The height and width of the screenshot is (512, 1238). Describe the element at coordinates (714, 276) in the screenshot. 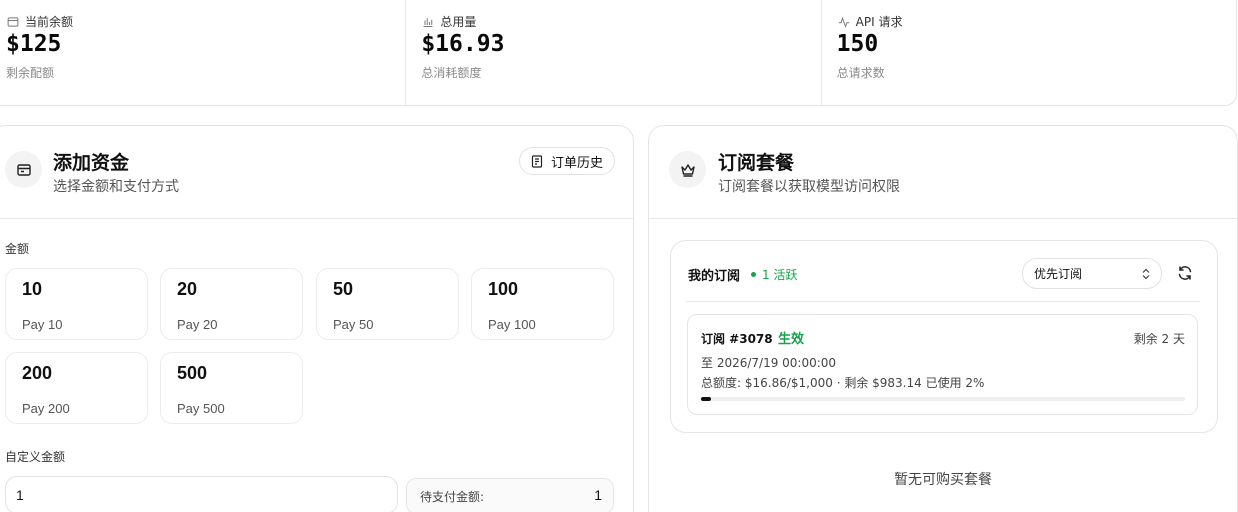

I see `my-subscriptions-title: 我的订阅` at that location.